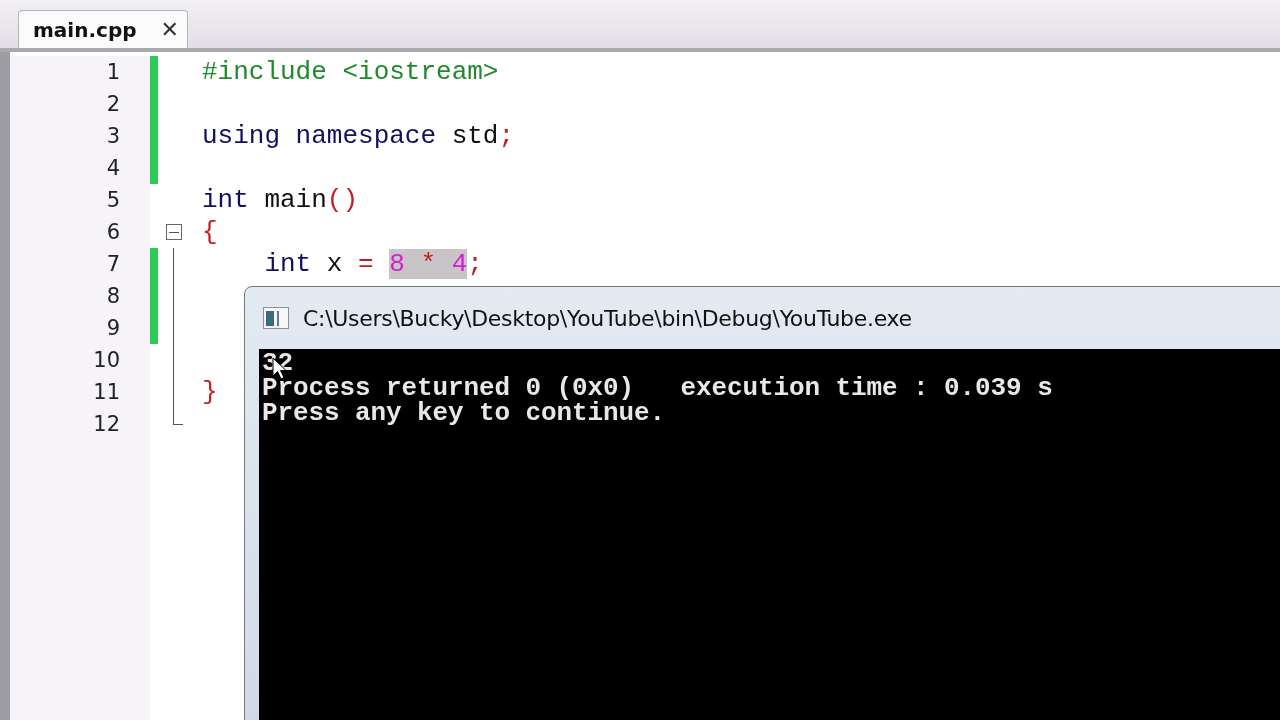 The image size is (1280, 720). I want to click on line-number: 4, so click(113, 168).